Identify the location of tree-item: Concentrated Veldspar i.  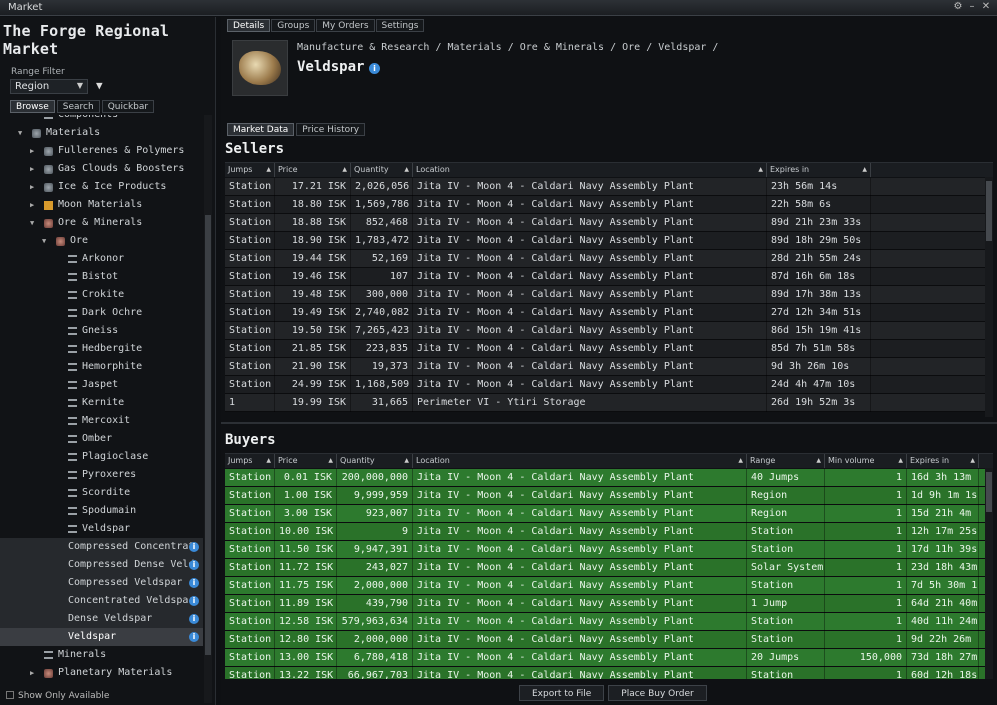
(101, 601).